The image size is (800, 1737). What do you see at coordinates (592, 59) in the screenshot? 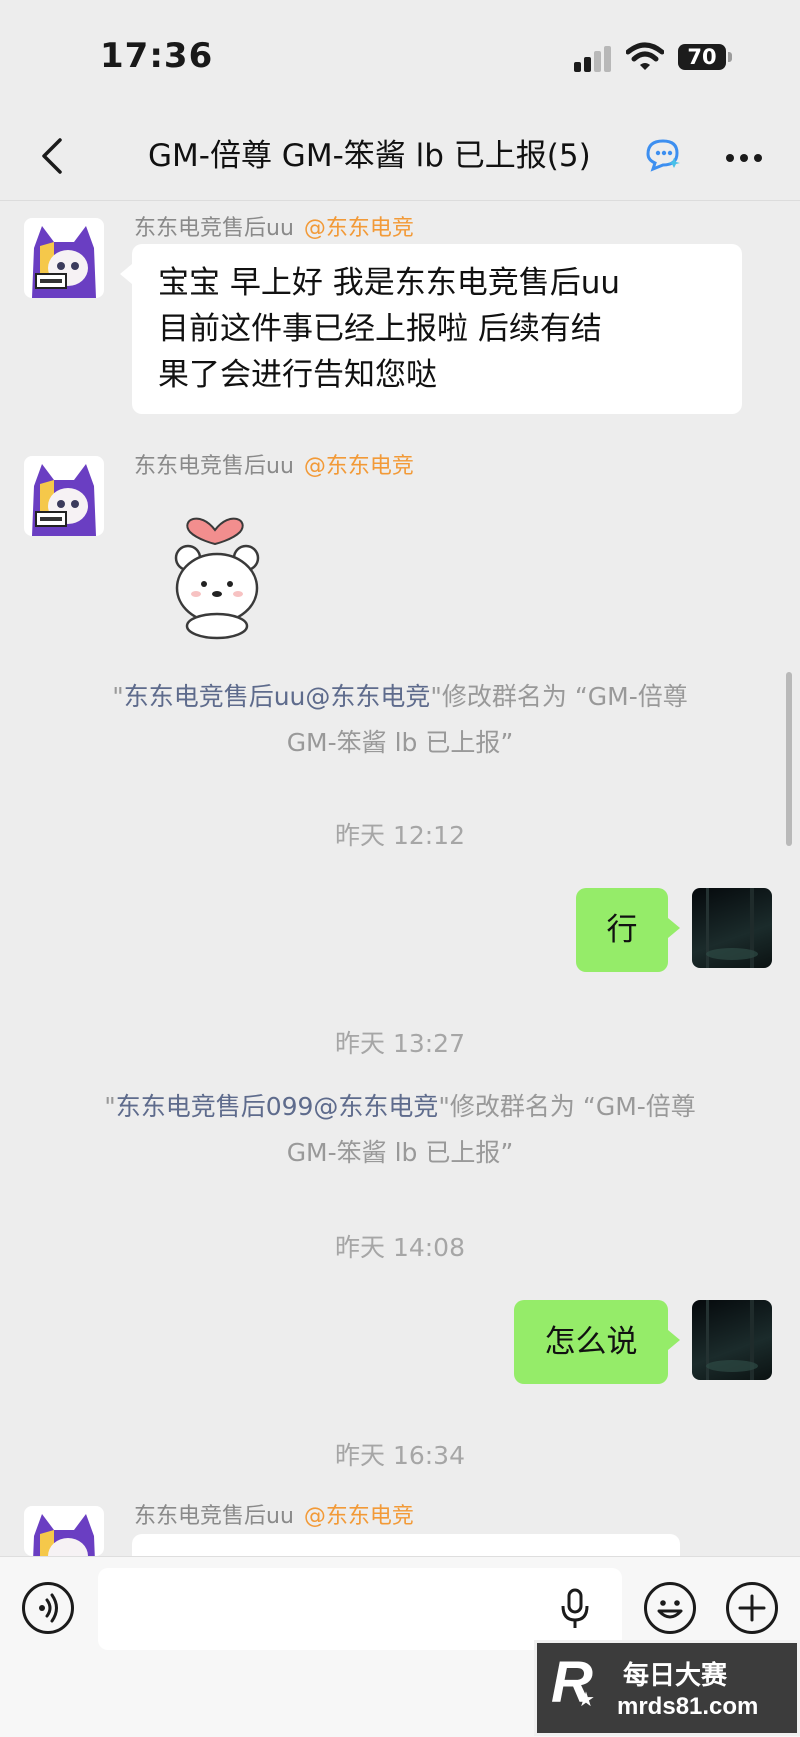
I see `signal-icon` at bounding box center [592, 59].